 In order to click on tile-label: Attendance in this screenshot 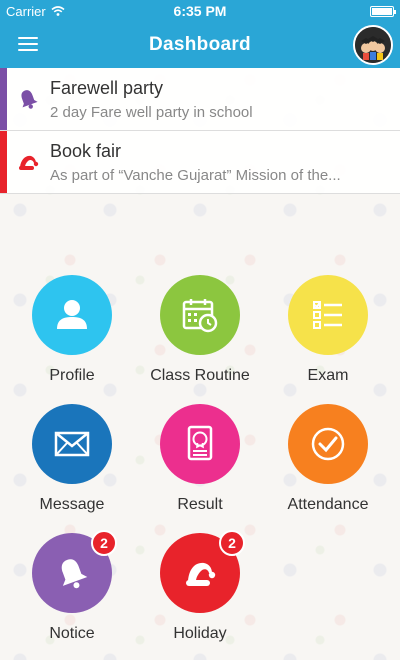, I will do `click(328, 504)`.